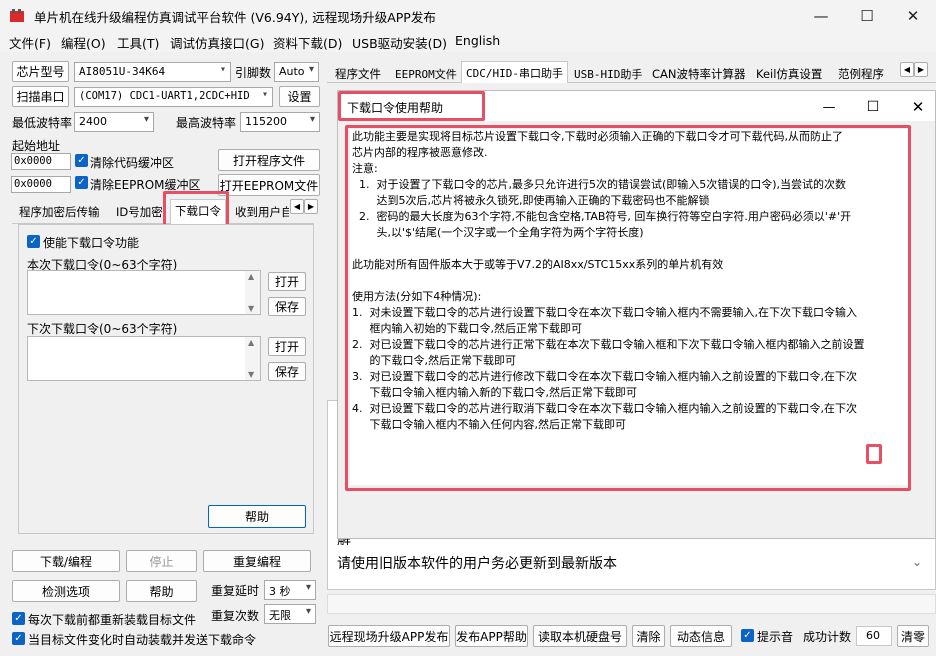 This screenshot has width=936, height=656. Describe the element at coordinates (829, 107) in the screenshot. I see `dialog-minimize-button: —` at that location.